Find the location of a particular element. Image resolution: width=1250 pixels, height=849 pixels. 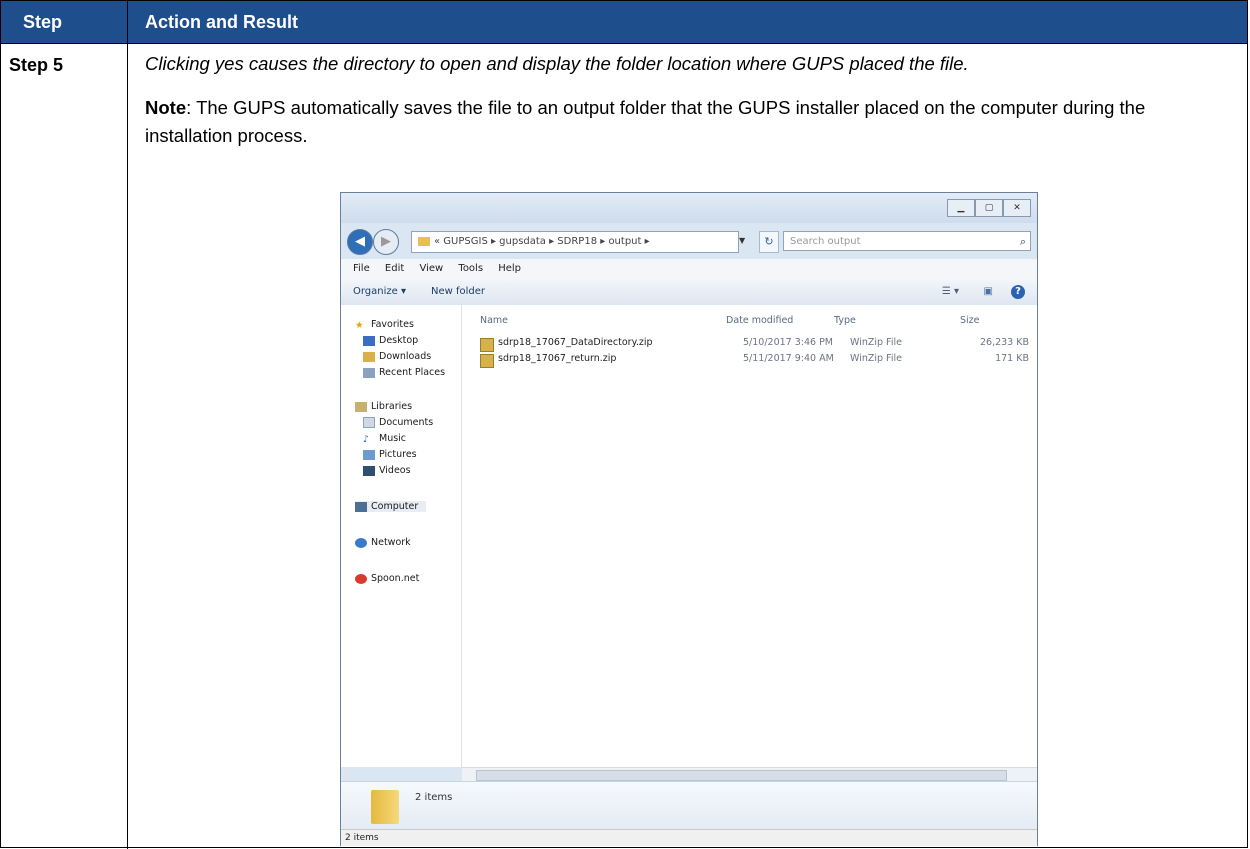

nav-libraries: Libraries is located at coordinates (383, 406).